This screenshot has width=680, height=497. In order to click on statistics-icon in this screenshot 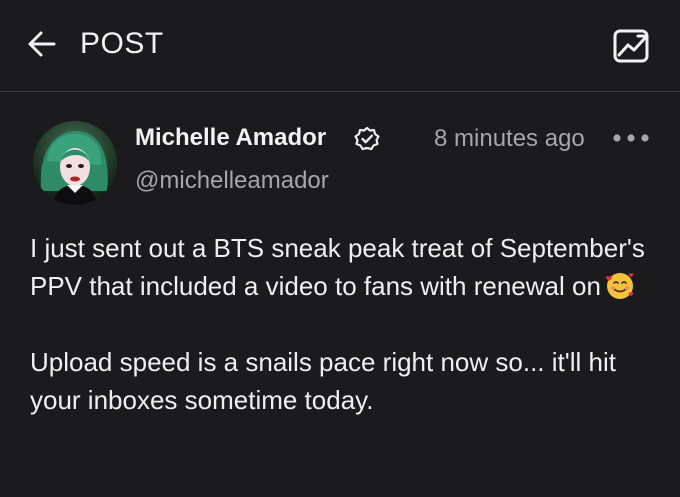, I will do `click(631, 46)`.